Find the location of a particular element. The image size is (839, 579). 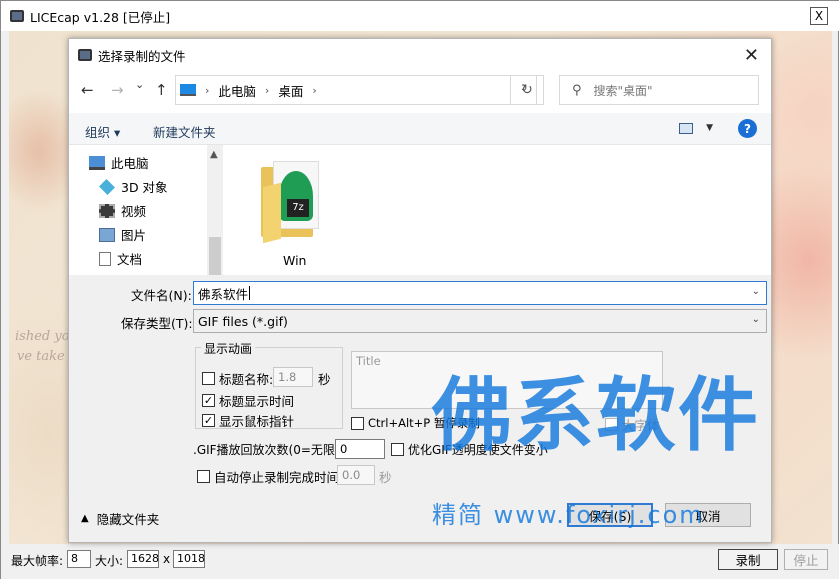

loop-count-input: 0 is located at coordinates (360, 449).